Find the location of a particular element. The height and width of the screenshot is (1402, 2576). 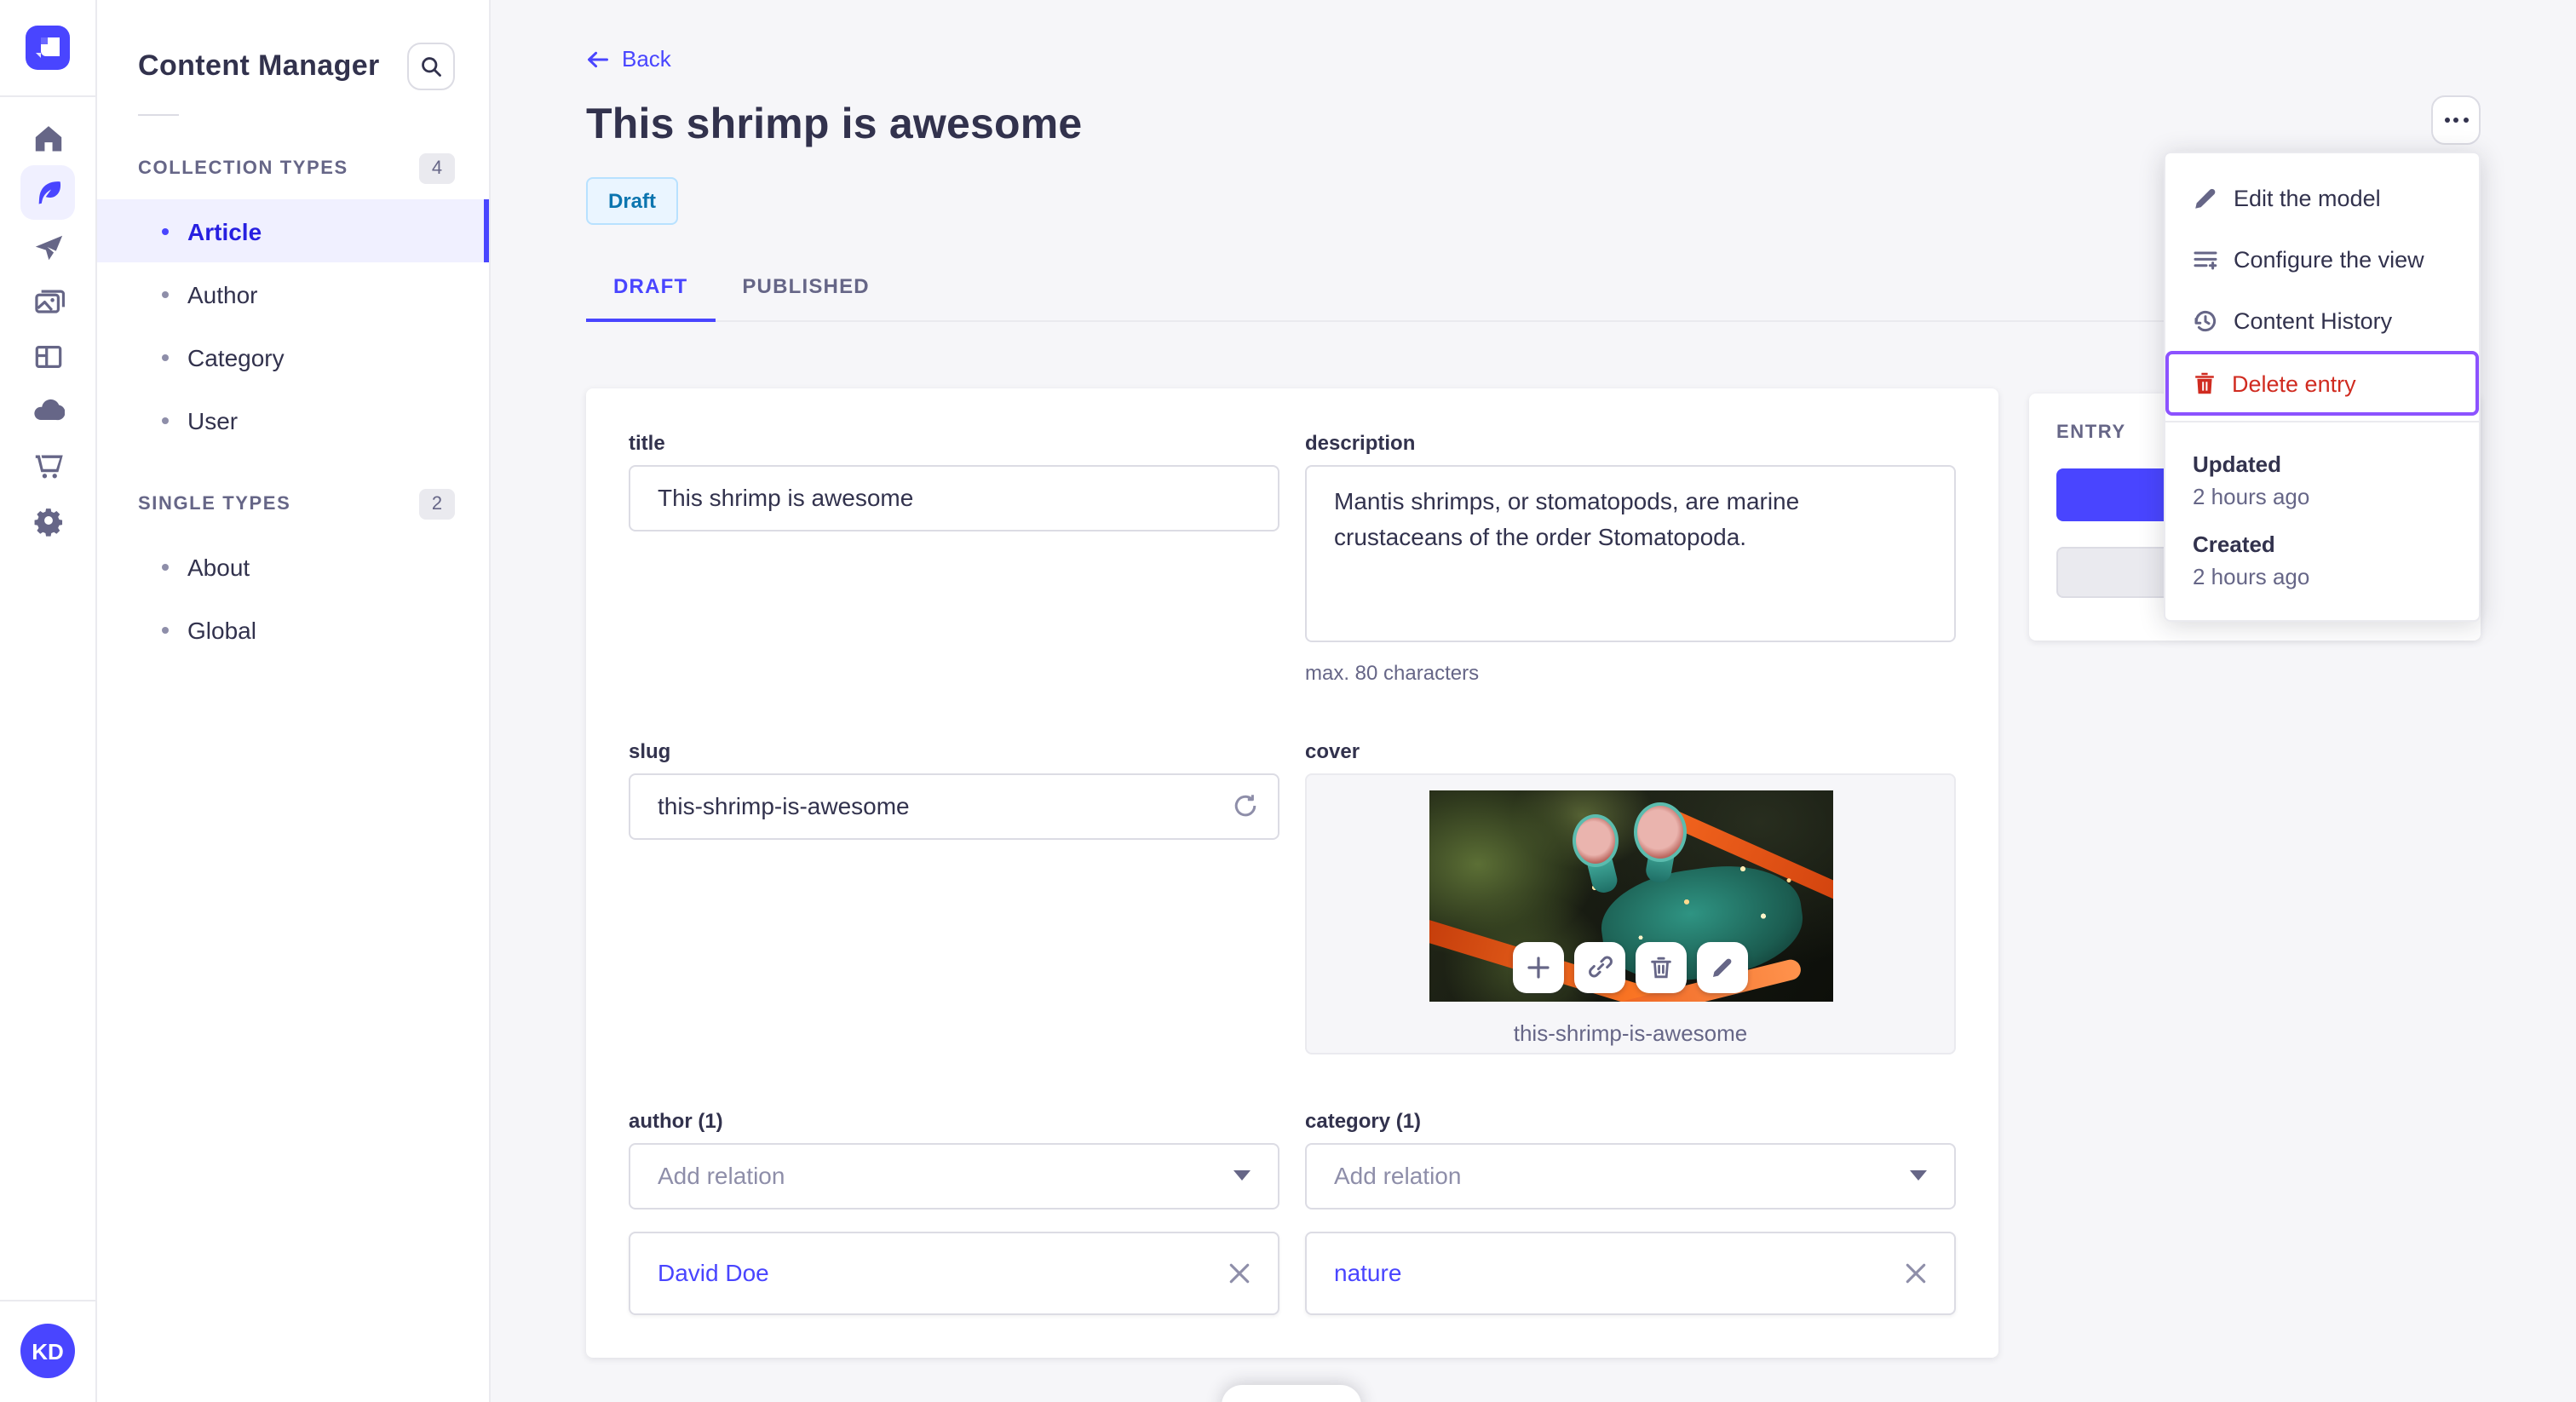

slug-input-wrap is located at coordinates (954, 806).